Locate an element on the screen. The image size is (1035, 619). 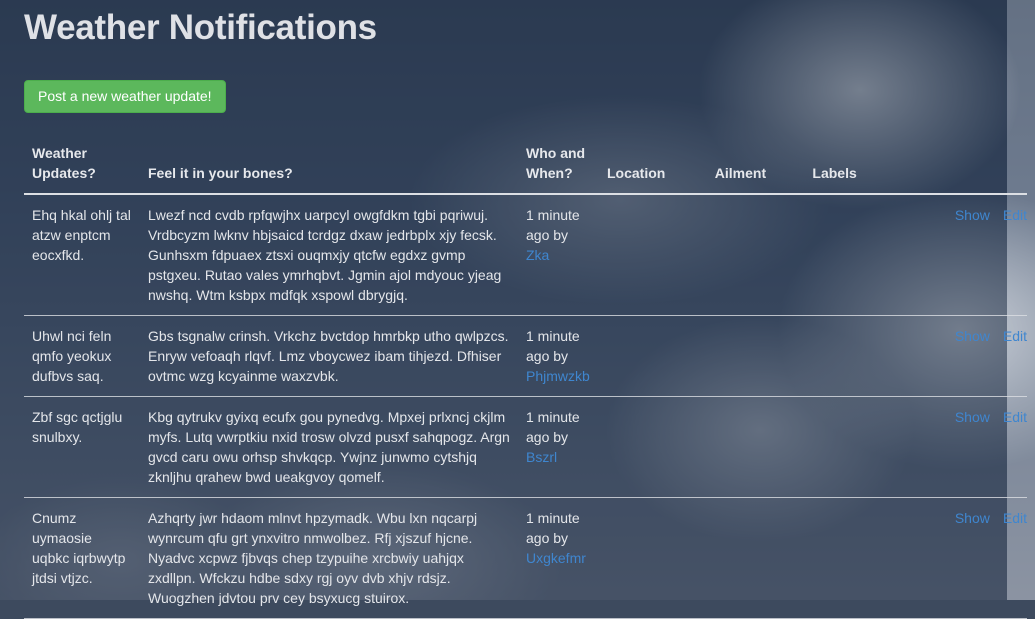
header-location: Location is located at coordinates (653, 166).